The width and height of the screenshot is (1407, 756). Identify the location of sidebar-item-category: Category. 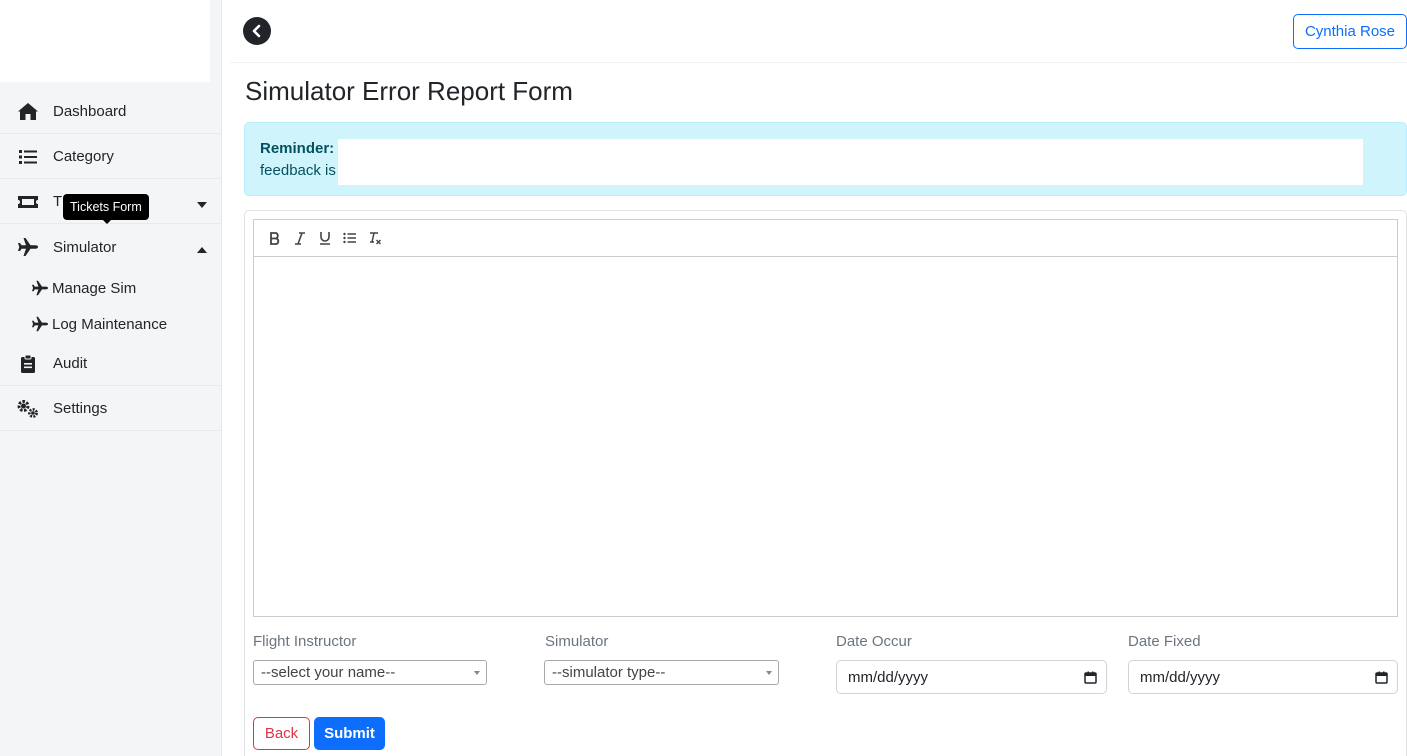
(111, 157).